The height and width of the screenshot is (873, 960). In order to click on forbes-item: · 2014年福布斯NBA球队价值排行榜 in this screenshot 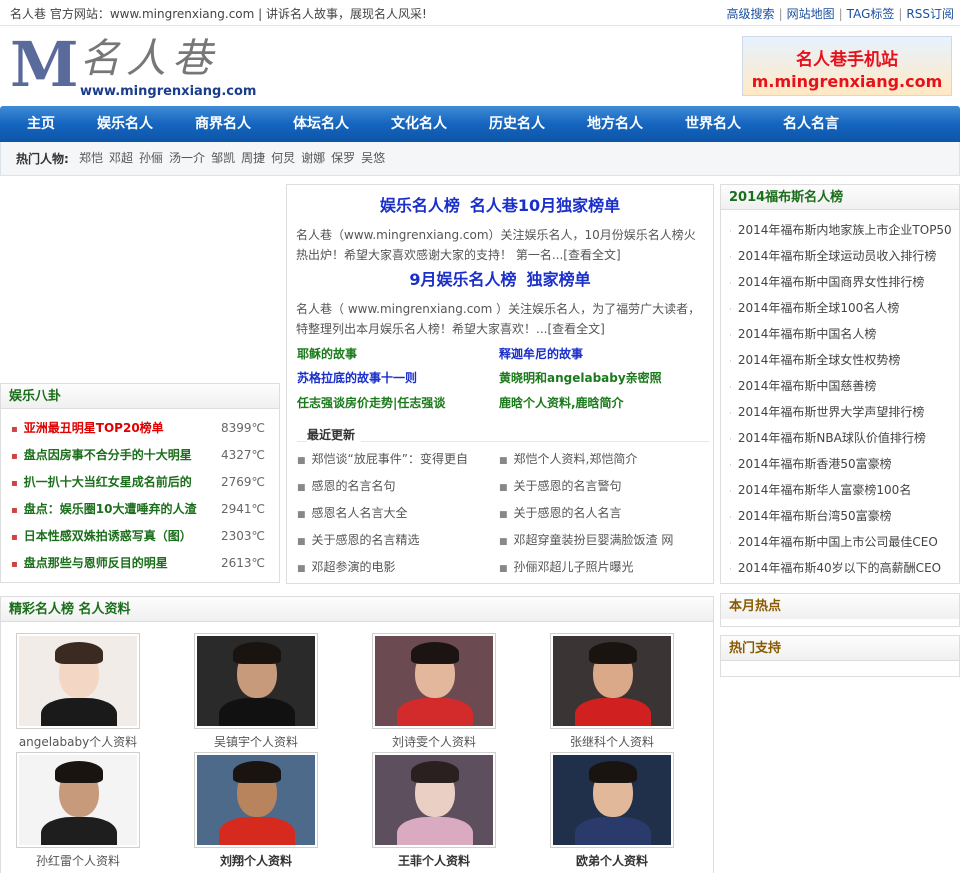, I will do `click(844, 438)`.